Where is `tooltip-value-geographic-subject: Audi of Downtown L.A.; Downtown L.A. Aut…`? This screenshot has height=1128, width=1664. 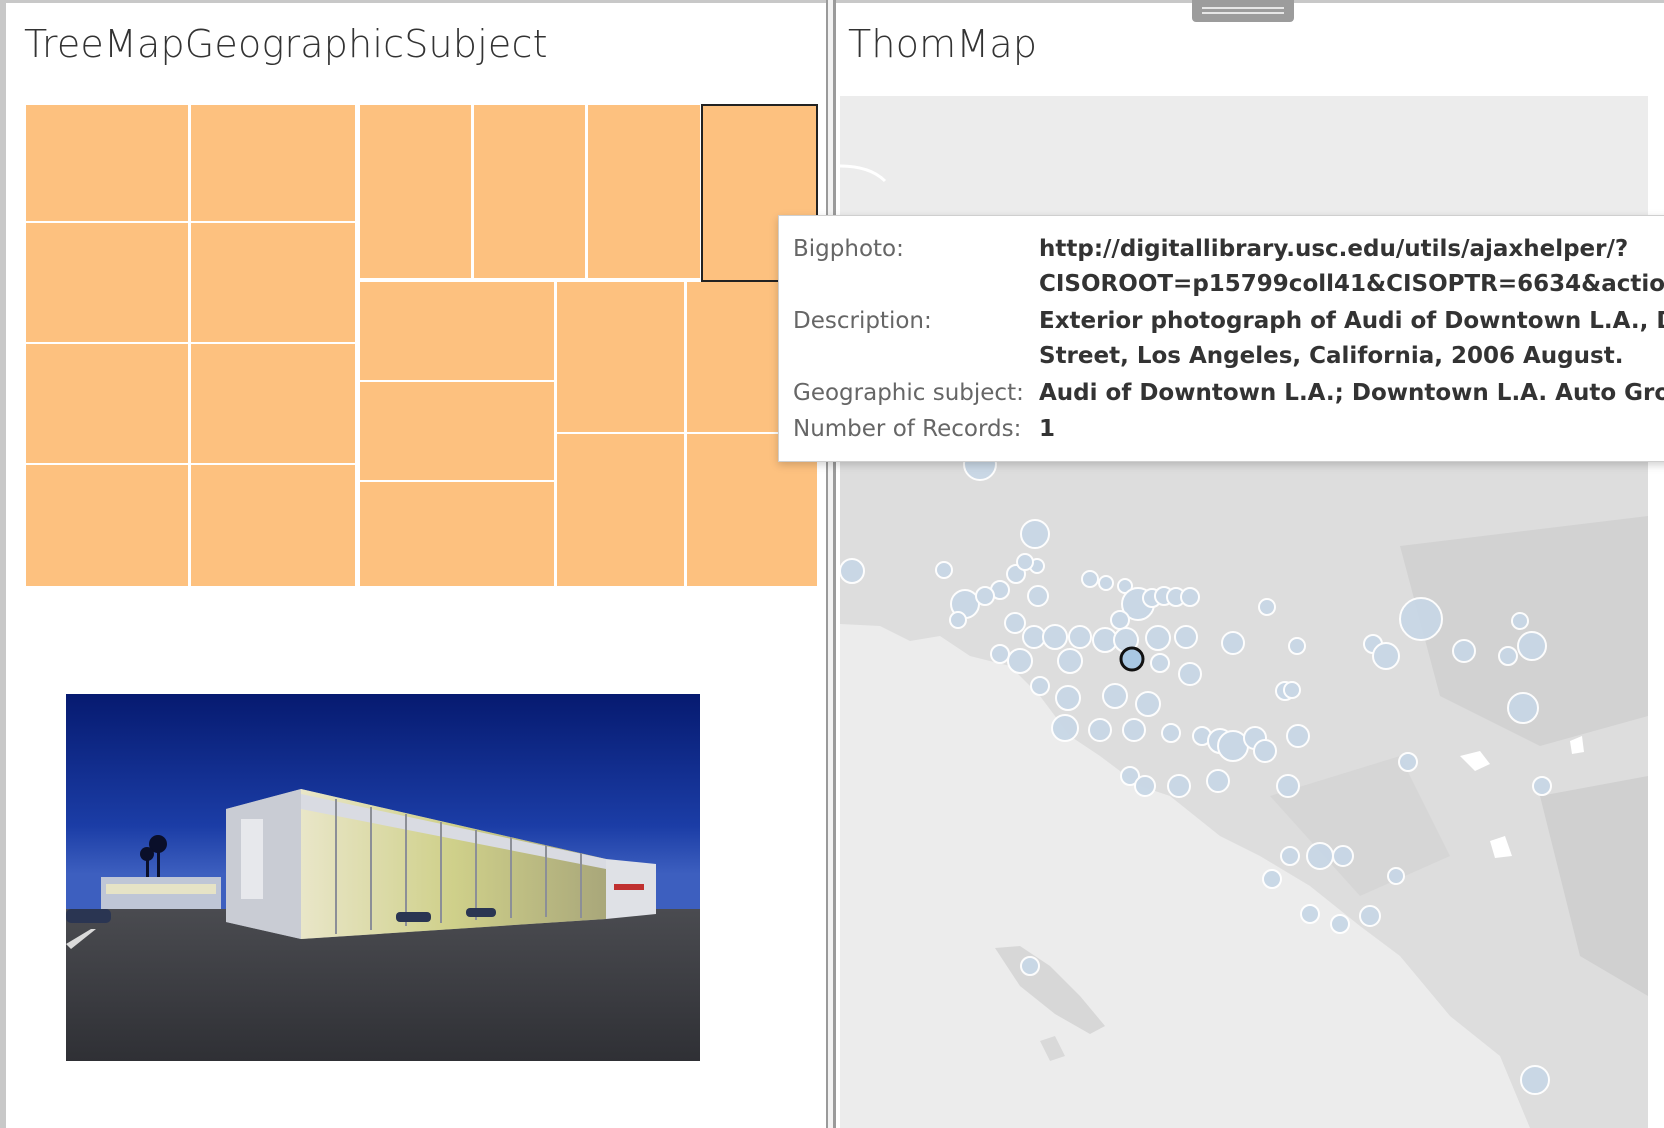 tooltip-value-geographic-subject: Audi of Downtown L.A.; Downtown L.A. Aut… is located at coordinates (1351, 393).